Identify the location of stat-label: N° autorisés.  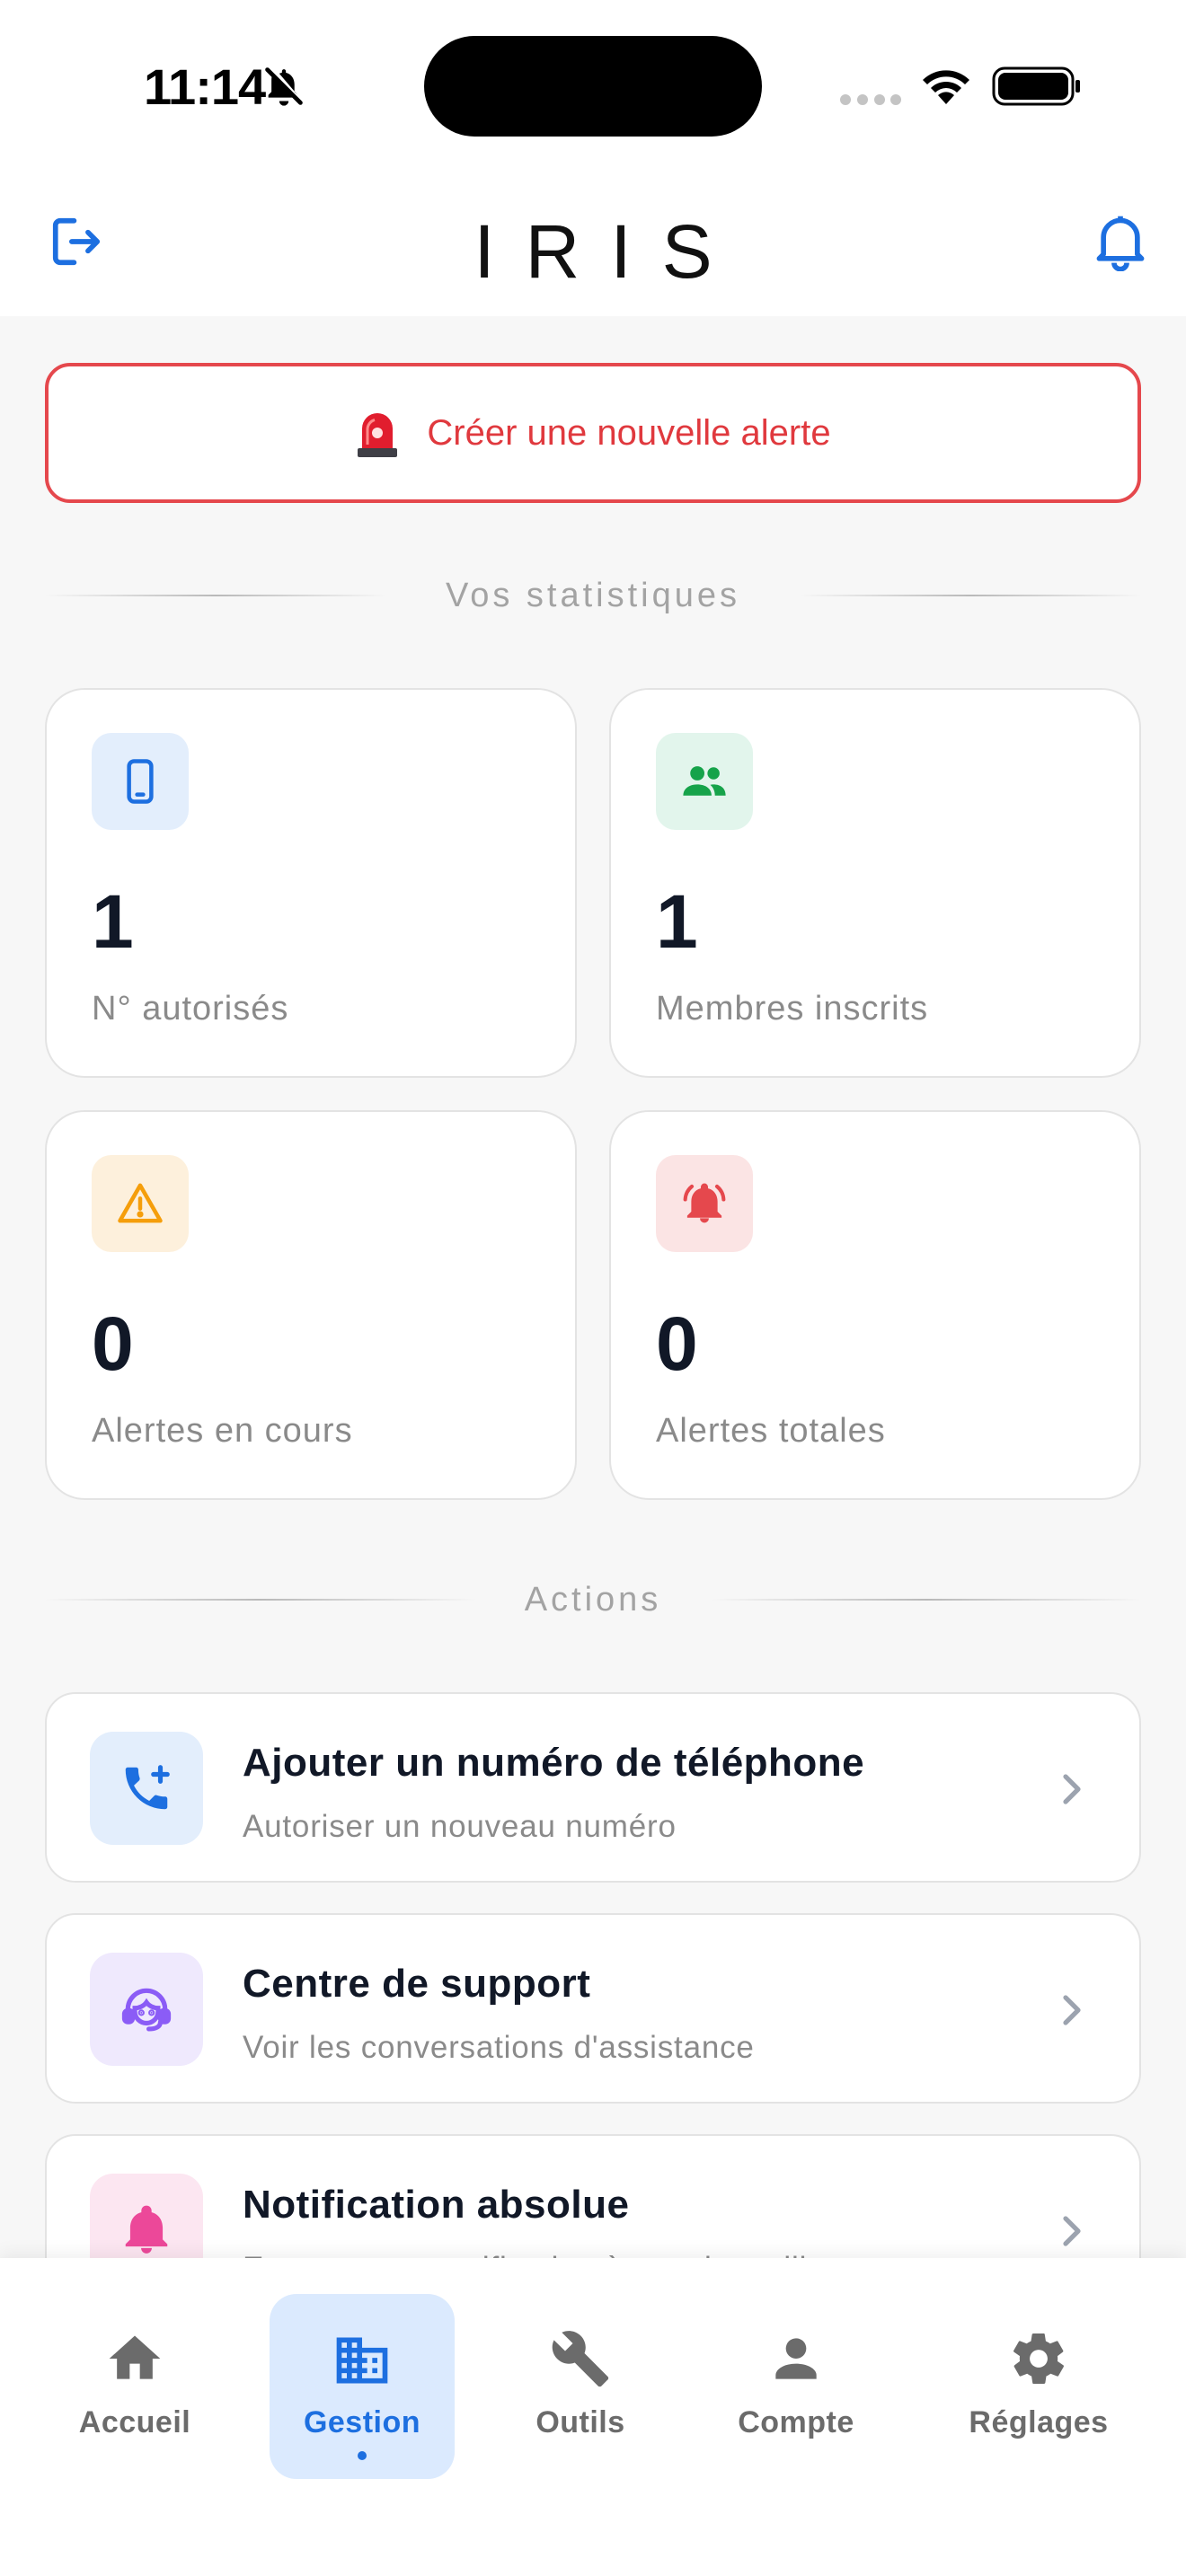
(190, 1009).